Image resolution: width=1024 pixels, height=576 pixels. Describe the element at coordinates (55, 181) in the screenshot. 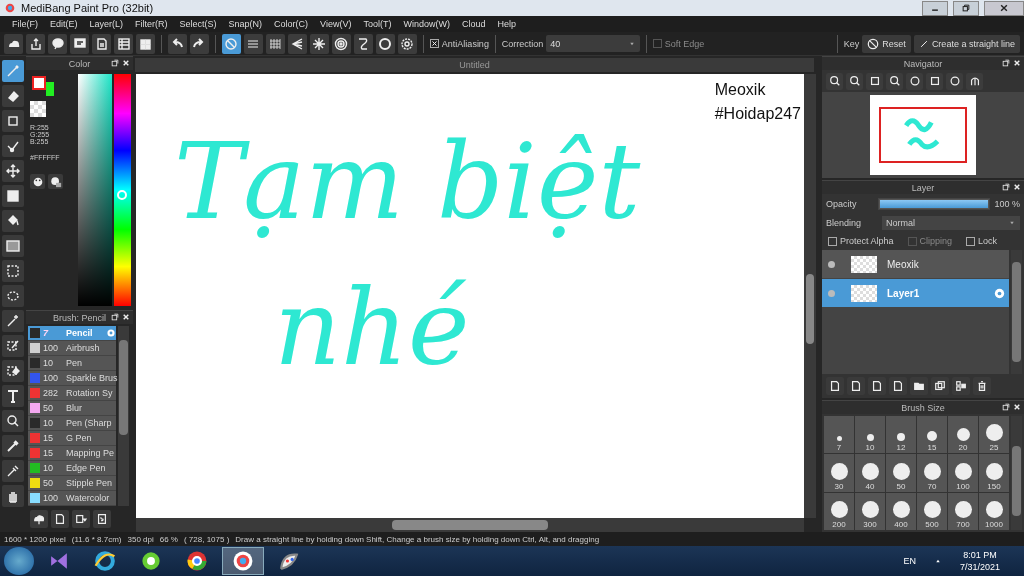

I see `palette-button` at that location.